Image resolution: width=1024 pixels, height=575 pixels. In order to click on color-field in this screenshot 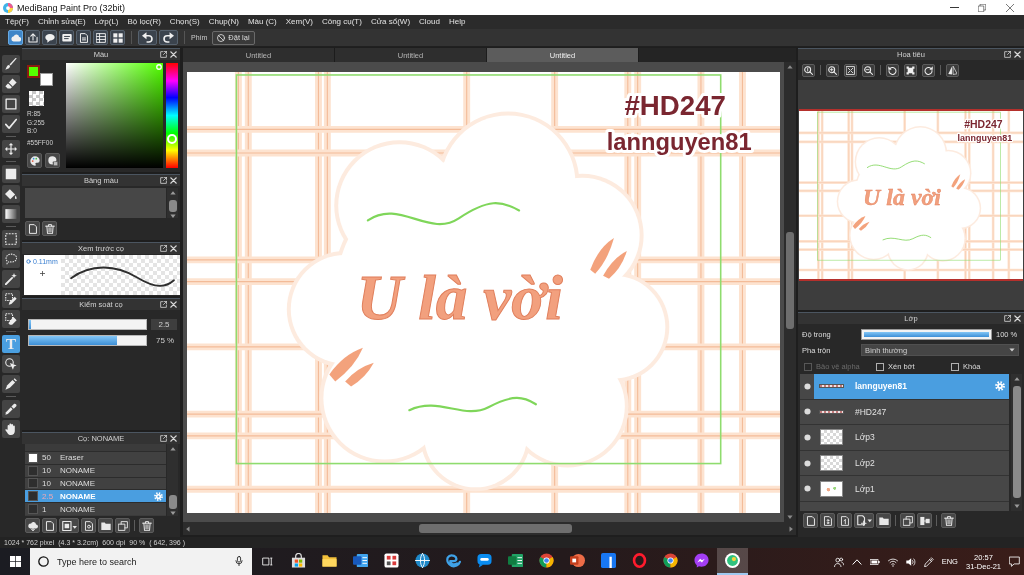, I will do `click(114, 115)`.